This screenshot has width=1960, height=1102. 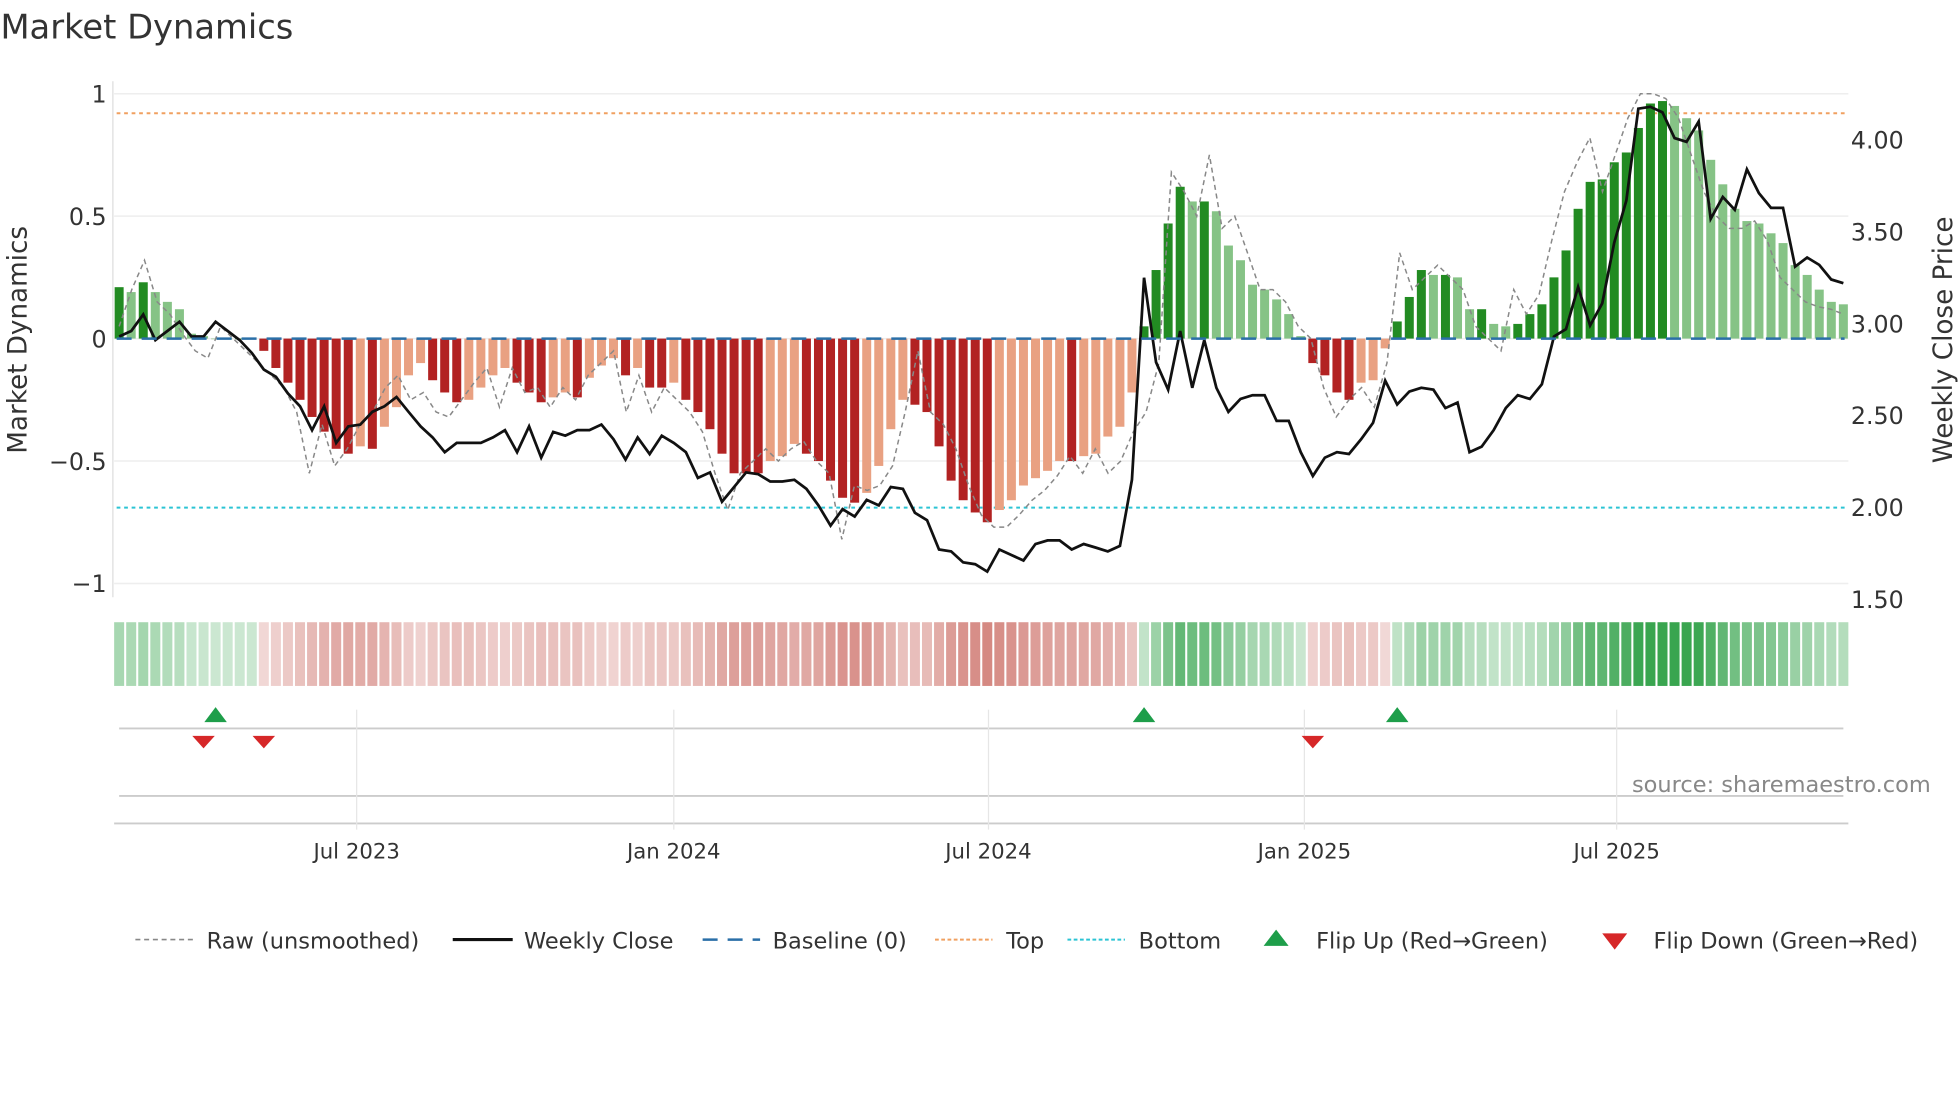 I want to click on legend-item-bottom: Bottom, so click(x=1144, y=941).